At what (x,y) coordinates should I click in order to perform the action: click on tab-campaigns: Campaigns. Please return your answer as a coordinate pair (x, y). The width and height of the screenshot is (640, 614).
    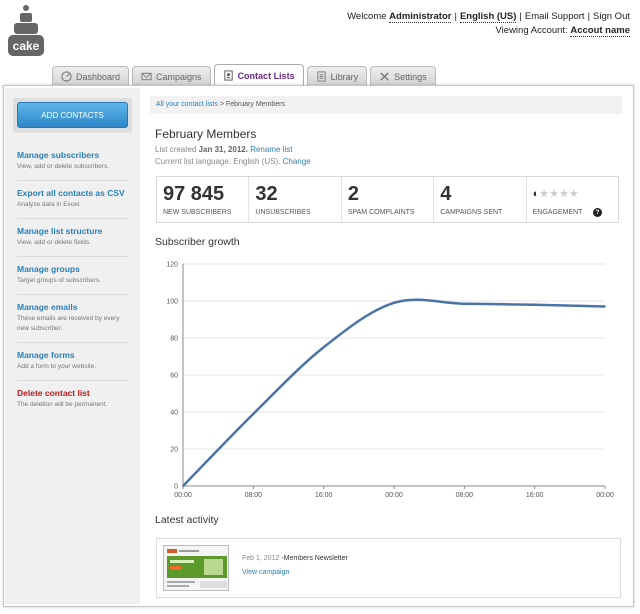
    Looking at the image, I should click on (171, 76).